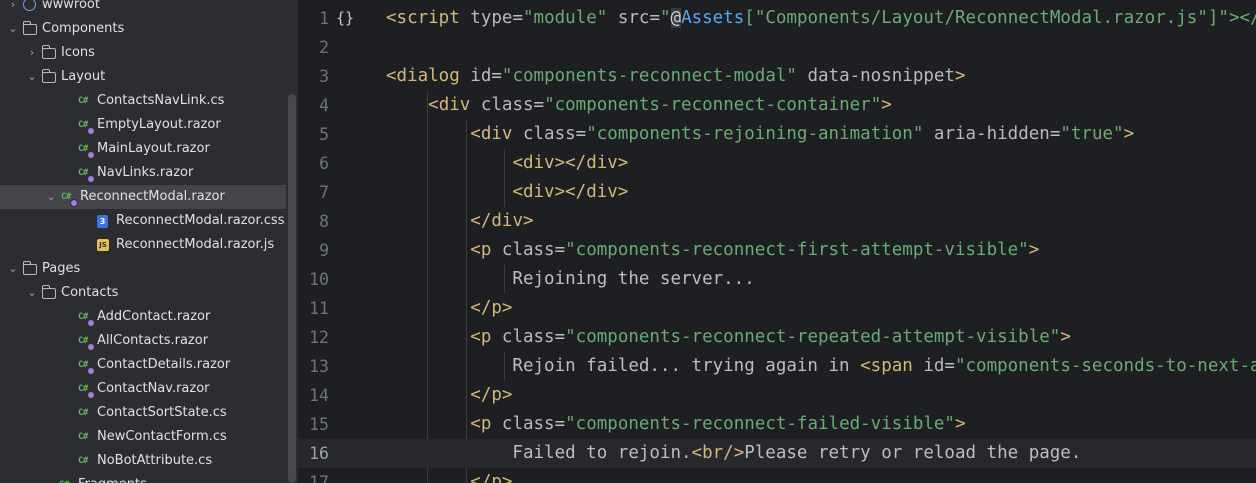 Image resolution: width=1256 pixels, height=483 pixels. Describe the element at coordinates (777, 221) in the screenshot. I see `code-line: 8 </div>` at that location.